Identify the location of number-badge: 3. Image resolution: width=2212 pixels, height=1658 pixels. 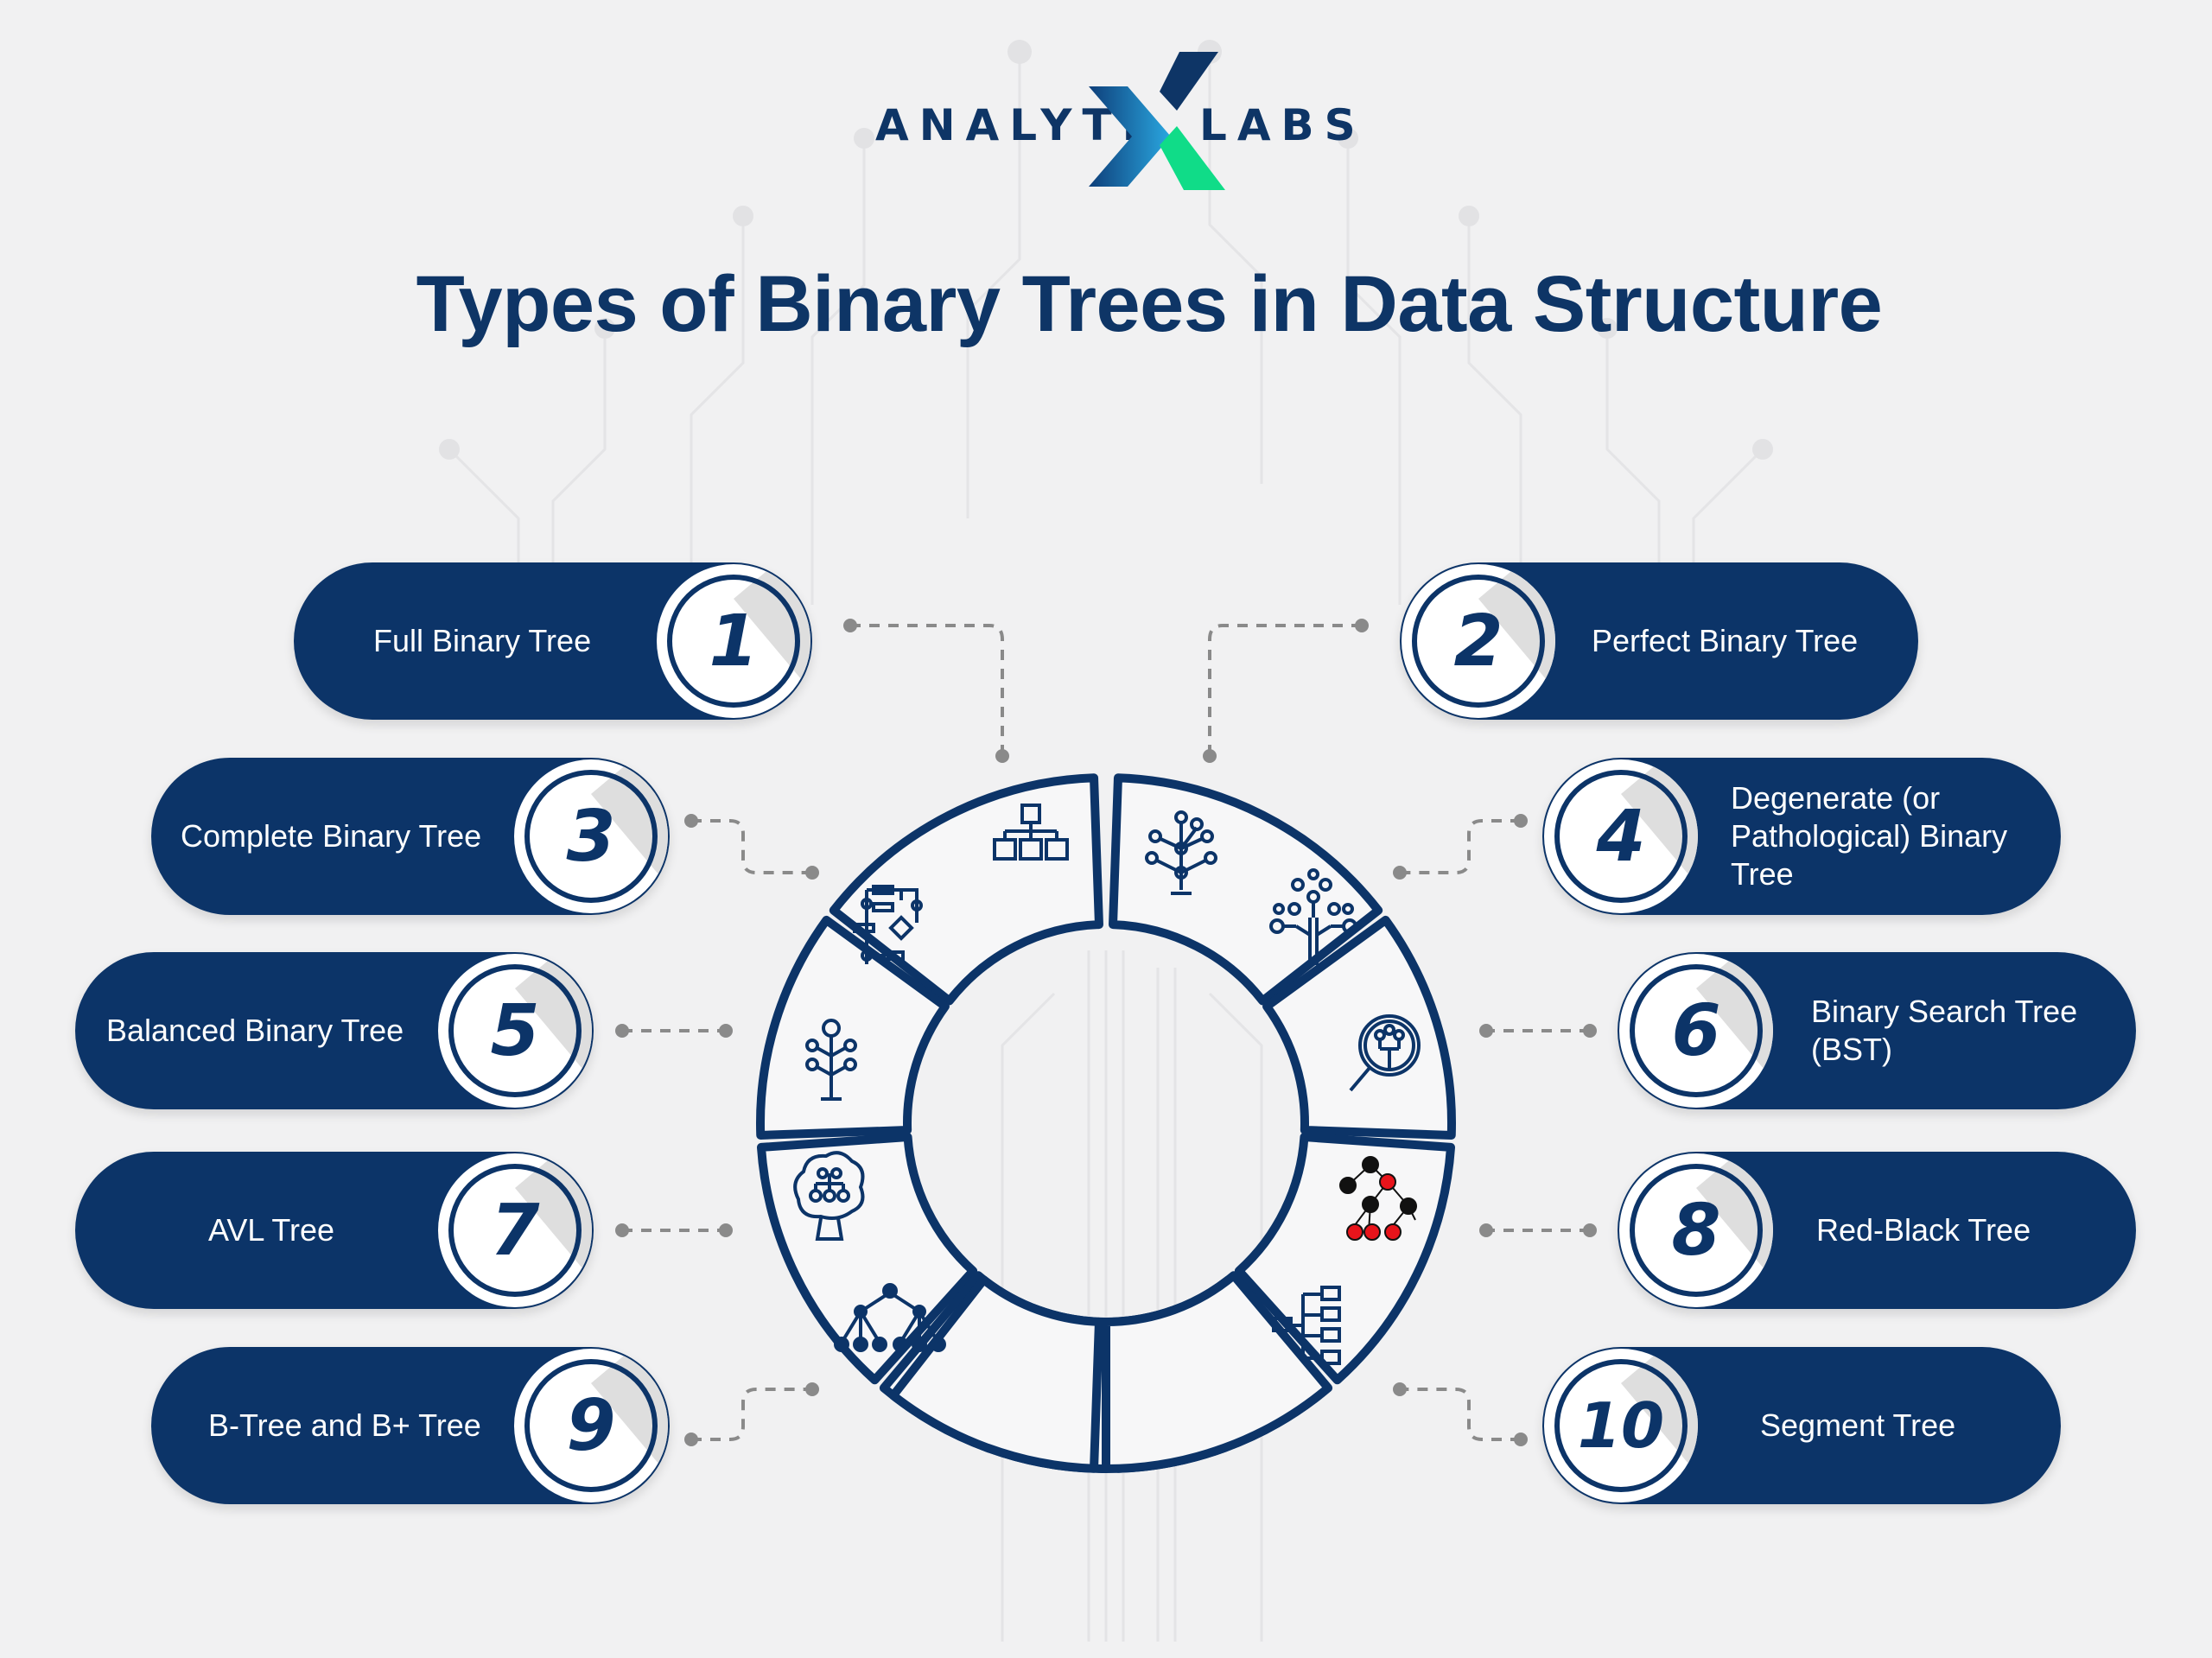
(591, 836).